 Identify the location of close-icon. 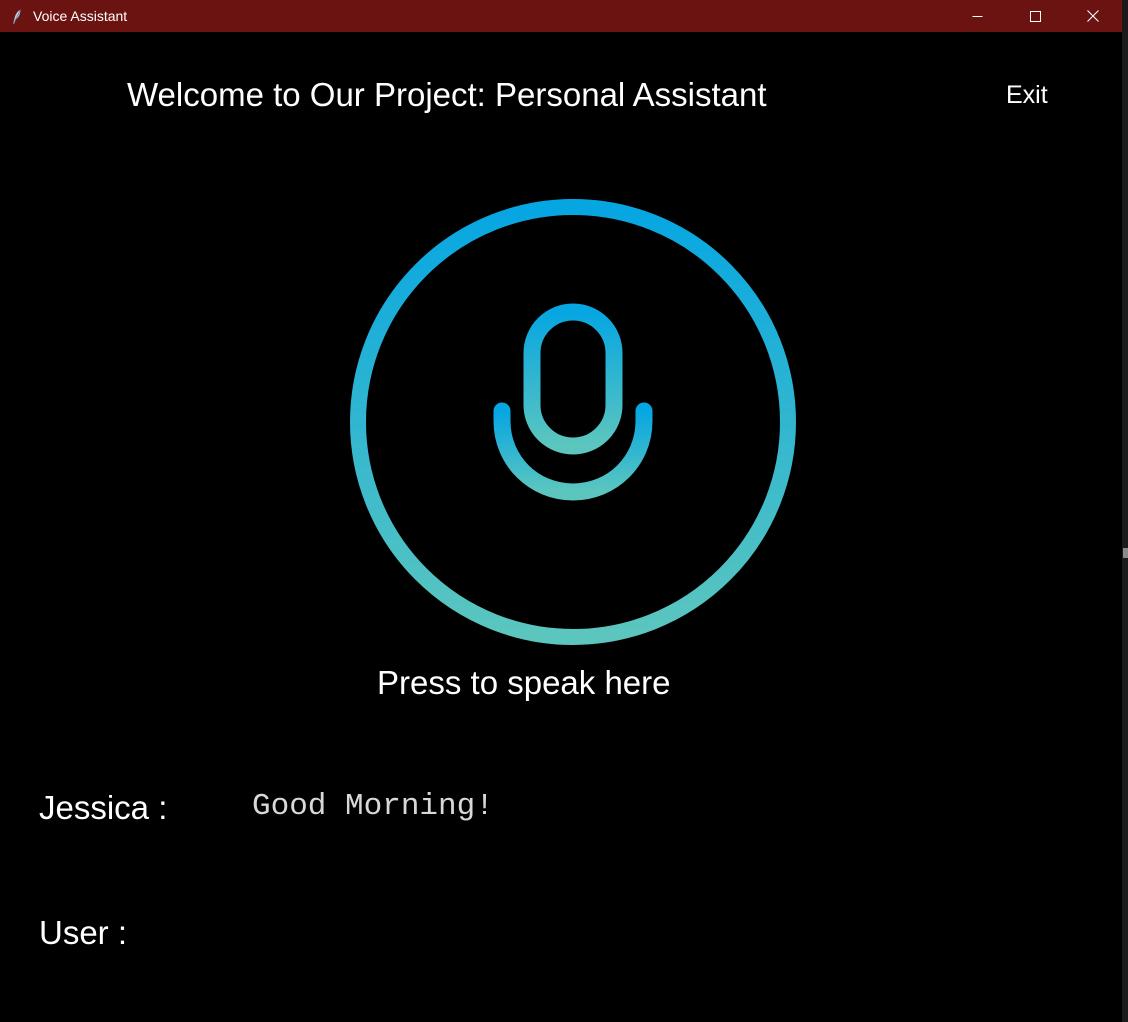
(1093, 16).